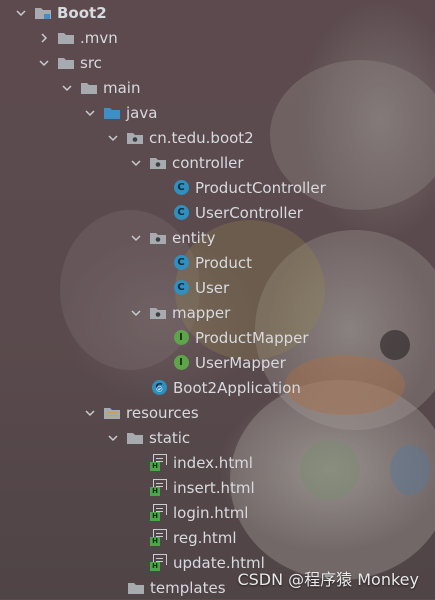 The height and width of the screenshot is (600, 435). Describe the element at coordinates (217, 12) in the screenshot. I see `tree-item-boot2: Boot2` at that location.